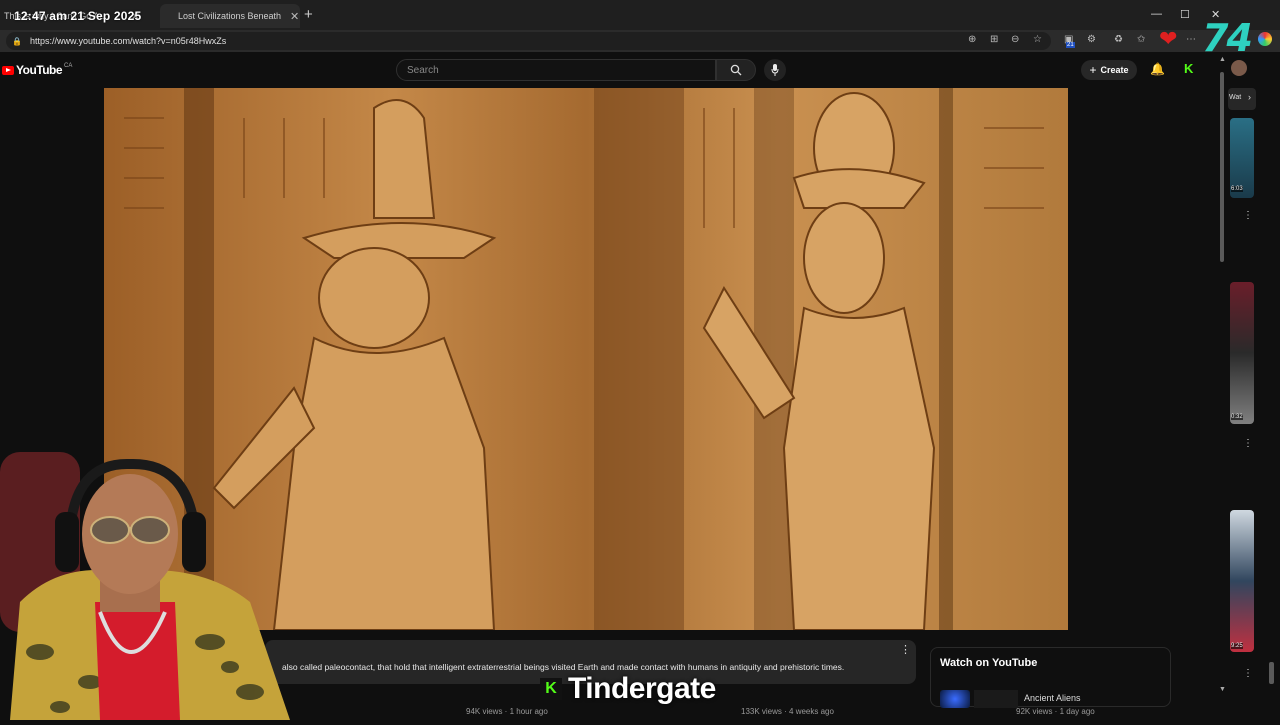 This screenshot has width=1280, height=725. I want to click on voice-search-button, so click(775, 70).